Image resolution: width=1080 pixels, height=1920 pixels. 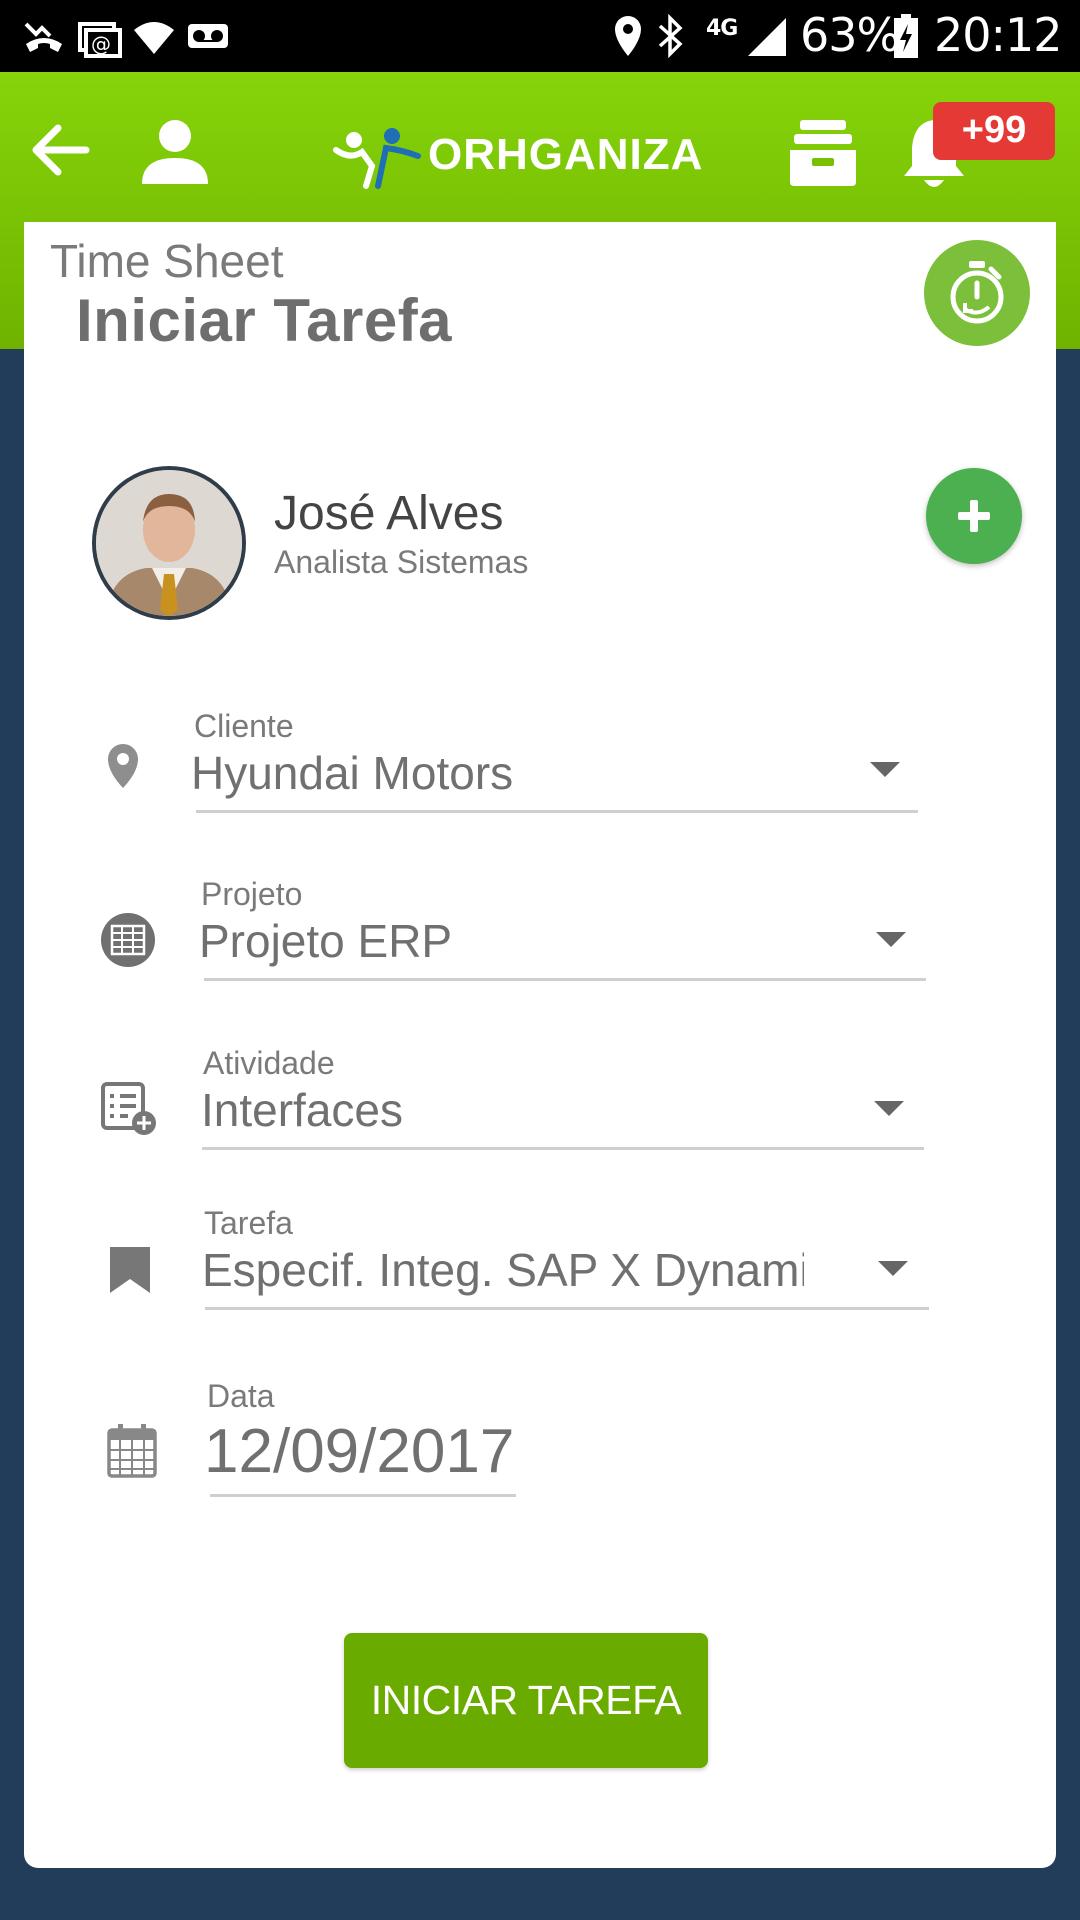 What do you see at coordinates (994, 131) in the screenshot?
I see `notification-badge: +99` at bounding box center [994, 131].